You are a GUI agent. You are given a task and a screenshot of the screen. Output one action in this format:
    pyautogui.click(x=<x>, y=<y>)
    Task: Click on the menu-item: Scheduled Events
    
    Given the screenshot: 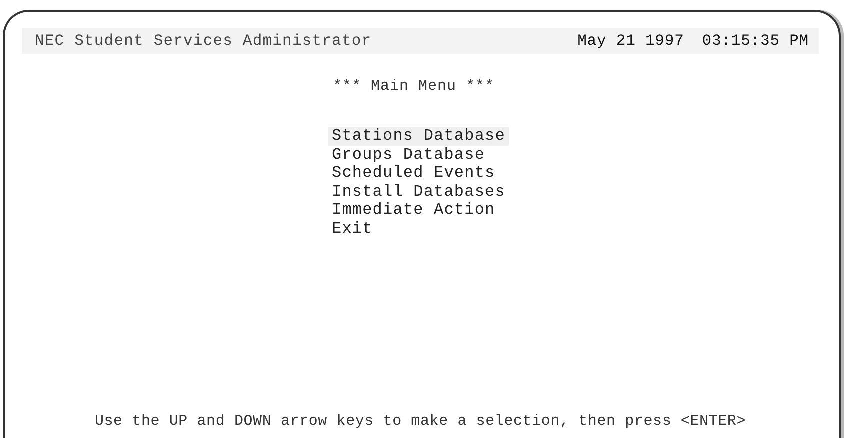 What is the action you would take?
    pyautogui.click(x=414, y=173)
    